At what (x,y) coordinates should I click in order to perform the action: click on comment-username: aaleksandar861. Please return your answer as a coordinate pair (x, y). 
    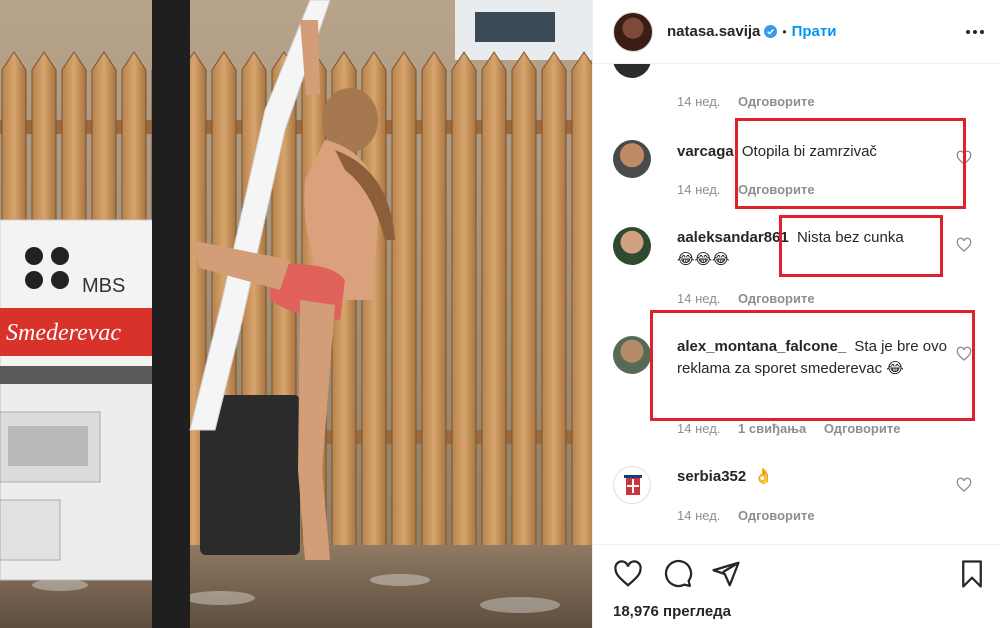
    Looking at the image, I should click on (733, 237).